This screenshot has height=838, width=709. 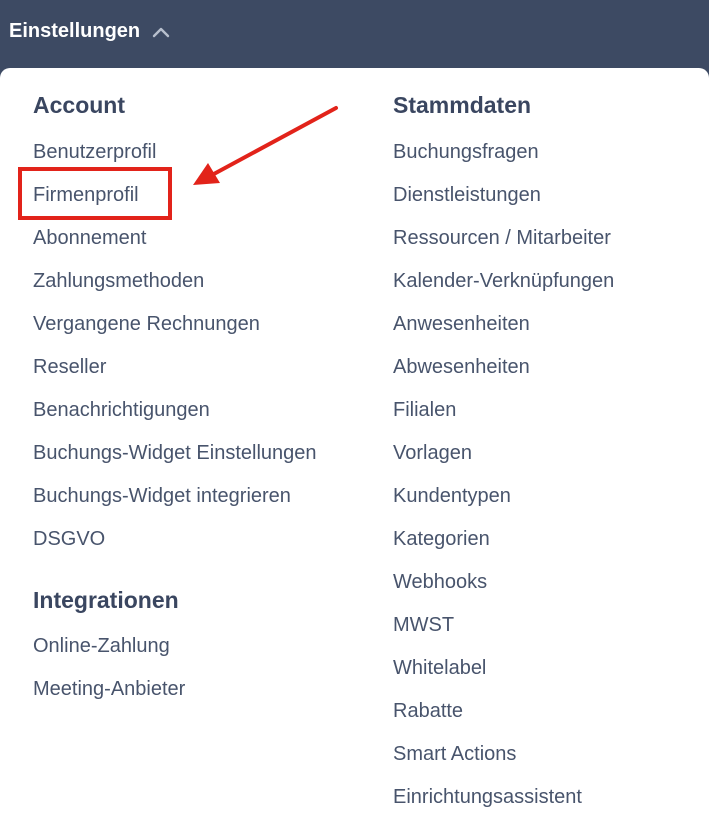 What do you see at coordinates (424, 410) in the screenshot?
I see `menu-item-filialen: Filialen` at bounding box center [424, 410].